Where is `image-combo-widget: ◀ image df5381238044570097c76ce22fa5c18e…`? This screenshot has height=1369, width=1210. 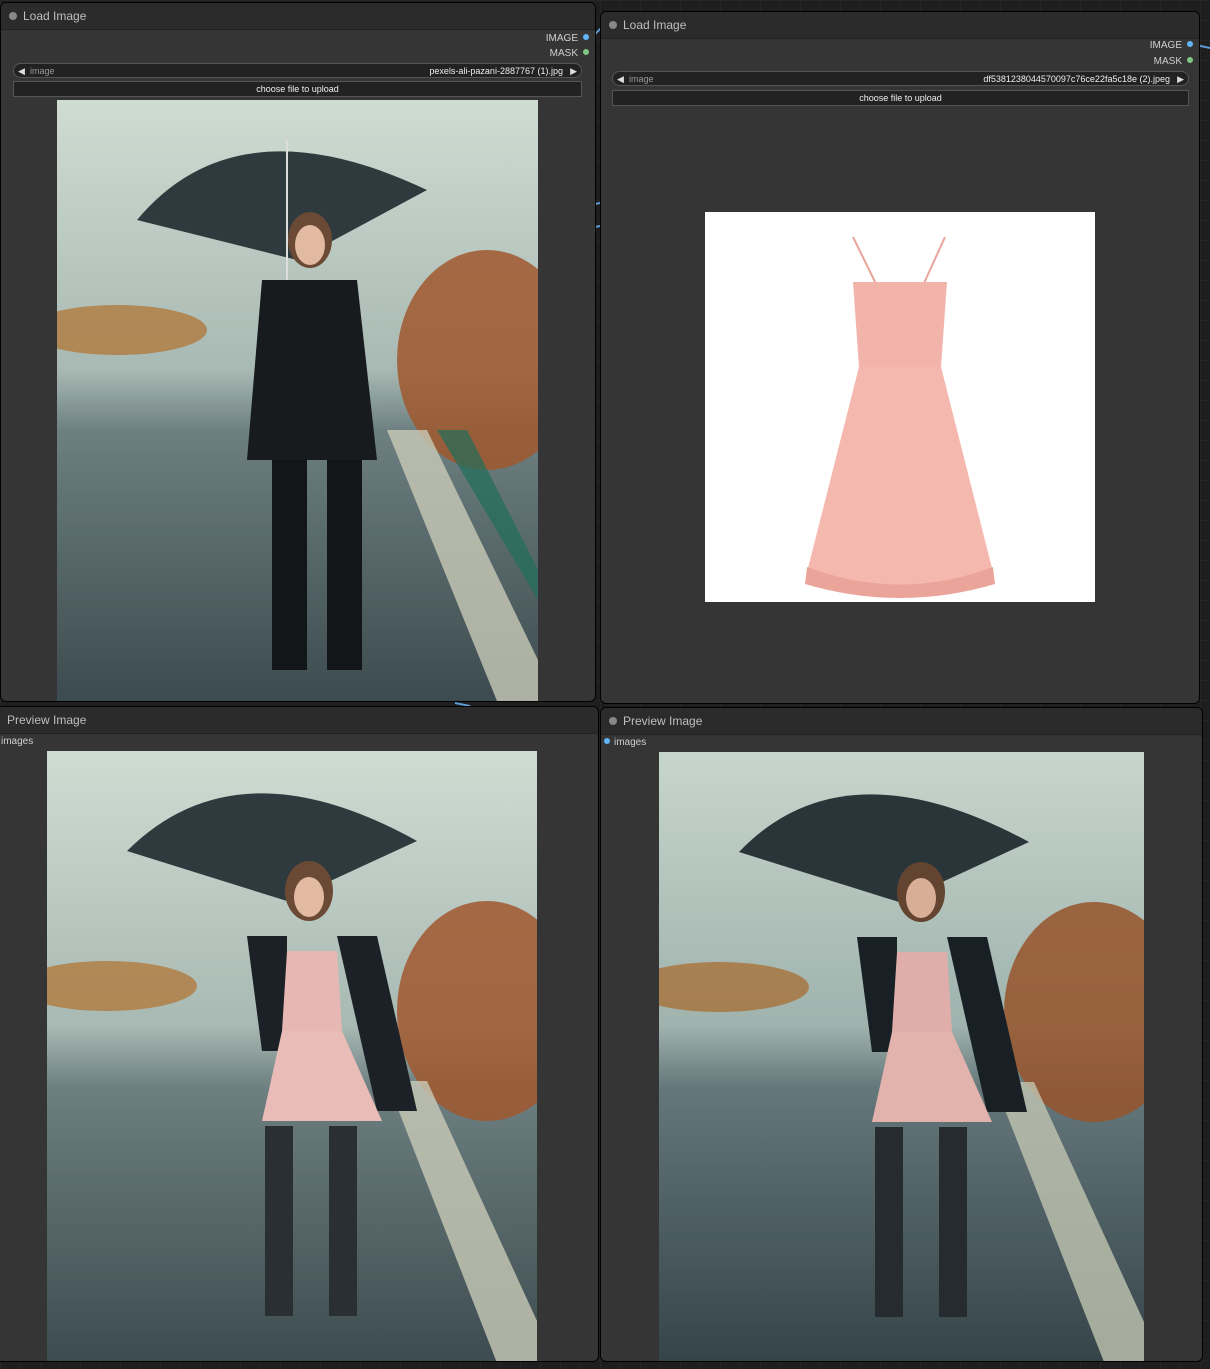
image-combo-widget: ◀ image df5381238044570097c76ce22fa5c18e… is located at coordinates (900, 78).